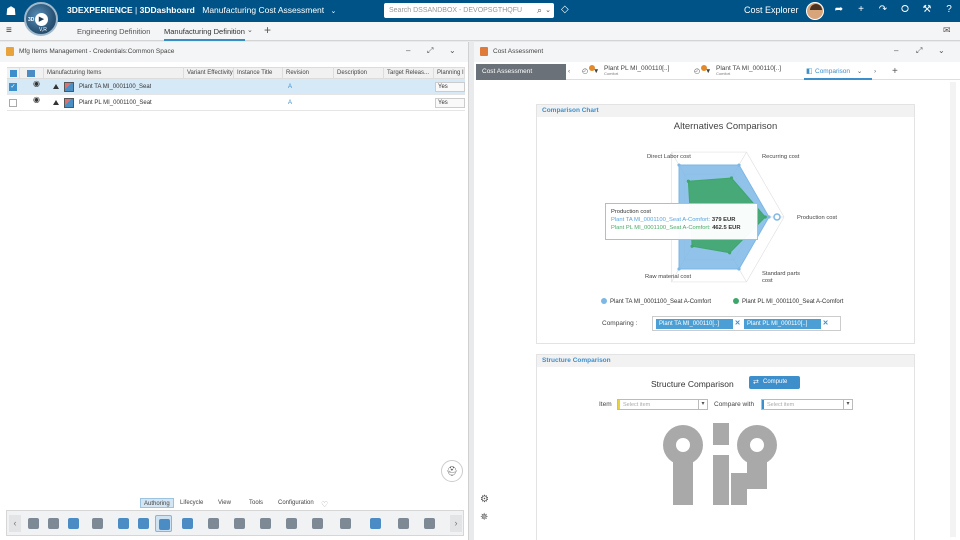 This screenshot has width=960, height=540. What do you see at coordinates (256, 503) in the screenshot?
I see `tab-tools: Tools` at bounding box center [256, 503].